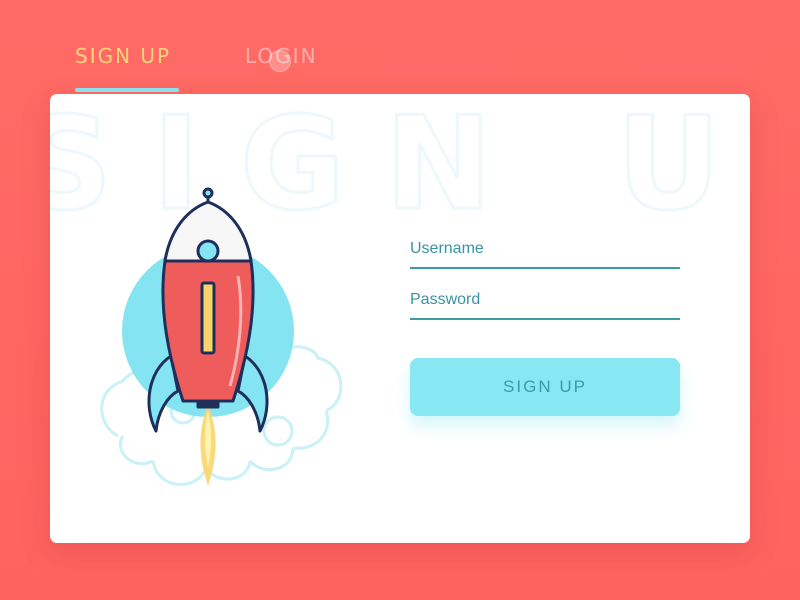 The width and height of the screenshot is (800, 600). Describe the element at coordinates (545, 326) in the screenshot. I see `sign-up-form: SIGN UP` at that location.